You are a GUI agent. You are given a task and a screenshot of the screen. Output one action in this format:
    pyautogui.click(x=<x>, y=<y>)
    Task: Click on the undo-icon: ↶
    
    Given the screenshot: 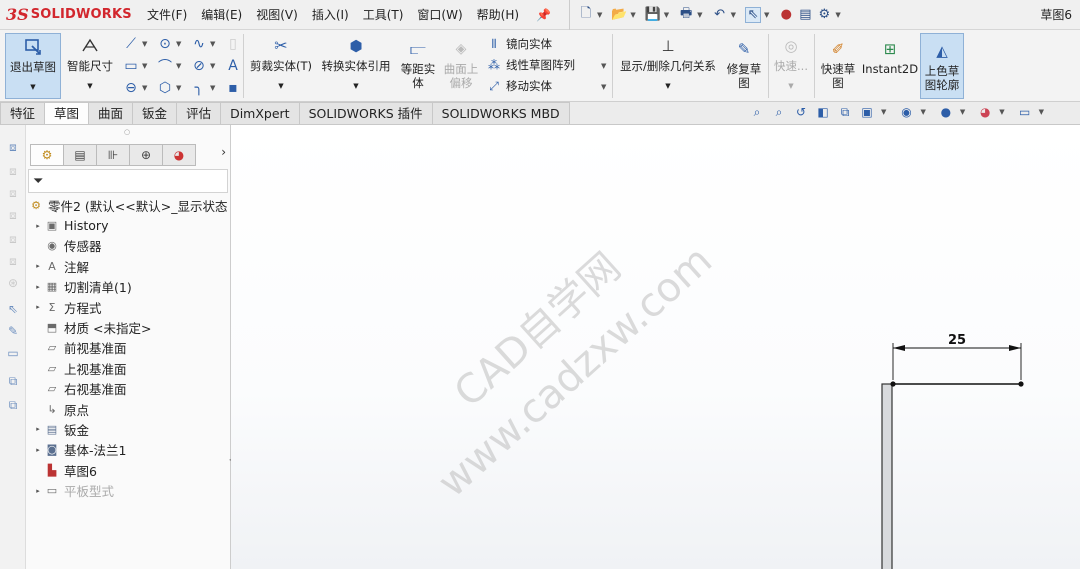 What is the action you would take?
    pyautogui.click(x=720, y=15)
    